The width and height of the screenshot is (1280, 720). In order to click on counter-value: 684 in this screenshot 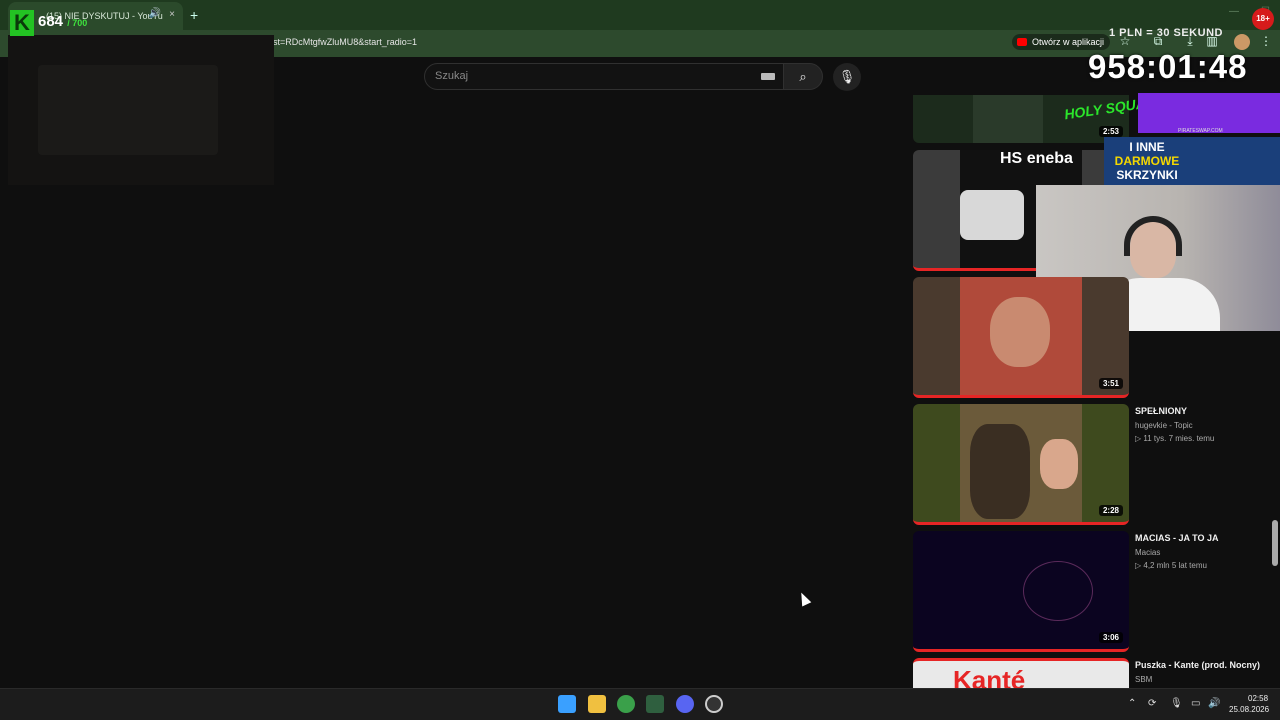, I will do `click(51, 21)`.